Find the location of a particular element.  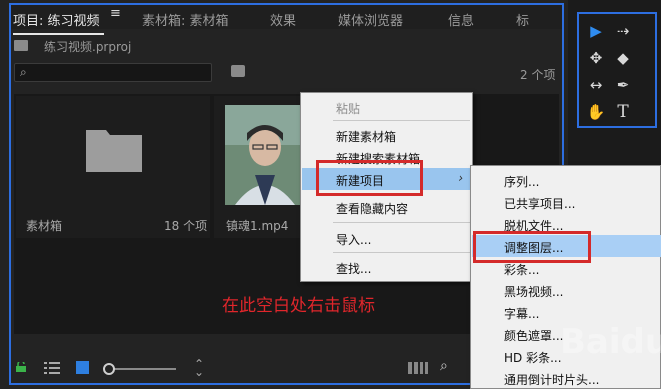

search-input is located at coordinates (113, 72).